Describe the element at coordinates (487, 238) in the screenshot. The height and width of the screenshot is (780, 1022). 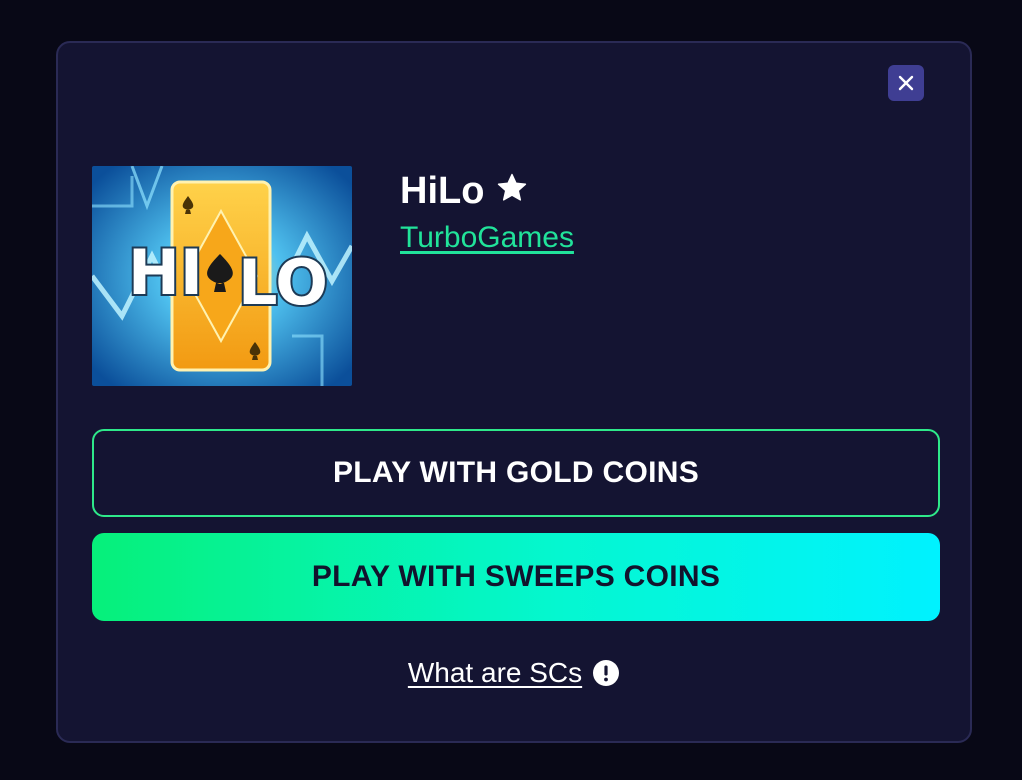
I see `provider-link: TurboGames` at that location.